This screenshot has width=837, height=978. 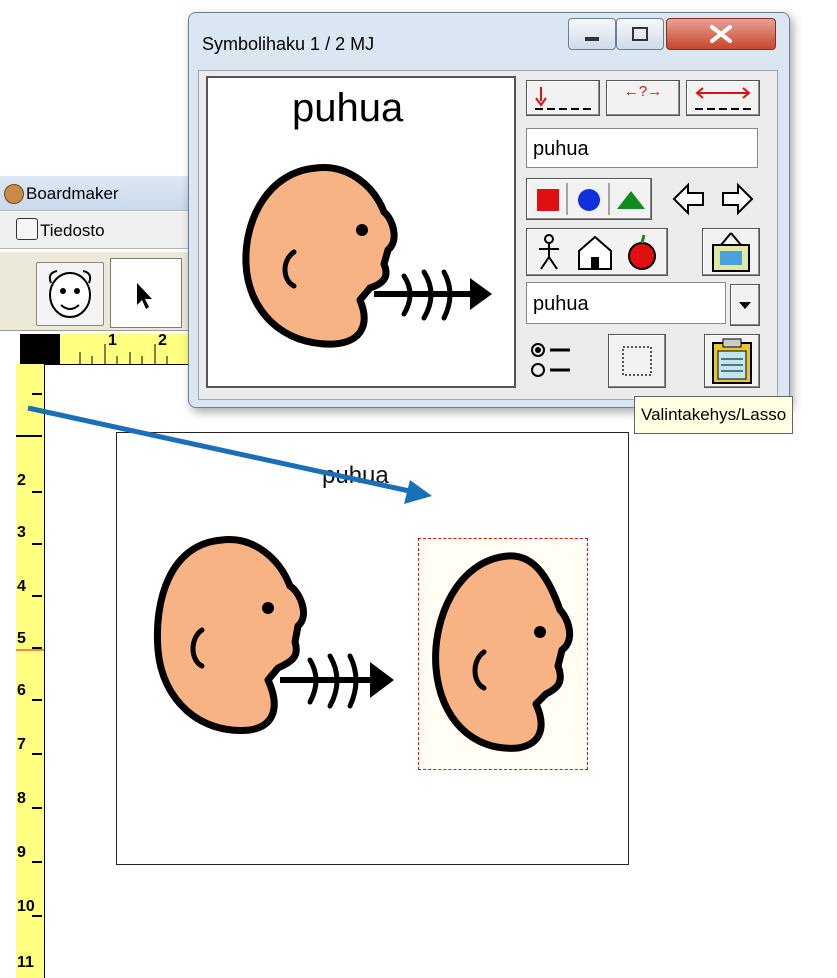 I want to click on list-options-button, so click(x=552, y=360).